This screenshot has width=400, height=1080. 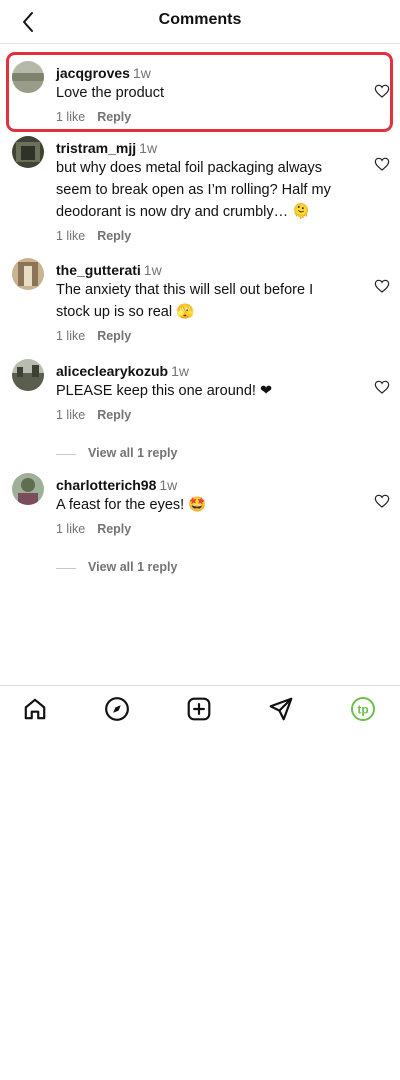 What do you see at coordinates (208, 73) in the screenshot?
I see `comment-header: jacqgroves 1w` at bounding box center [208, 73].